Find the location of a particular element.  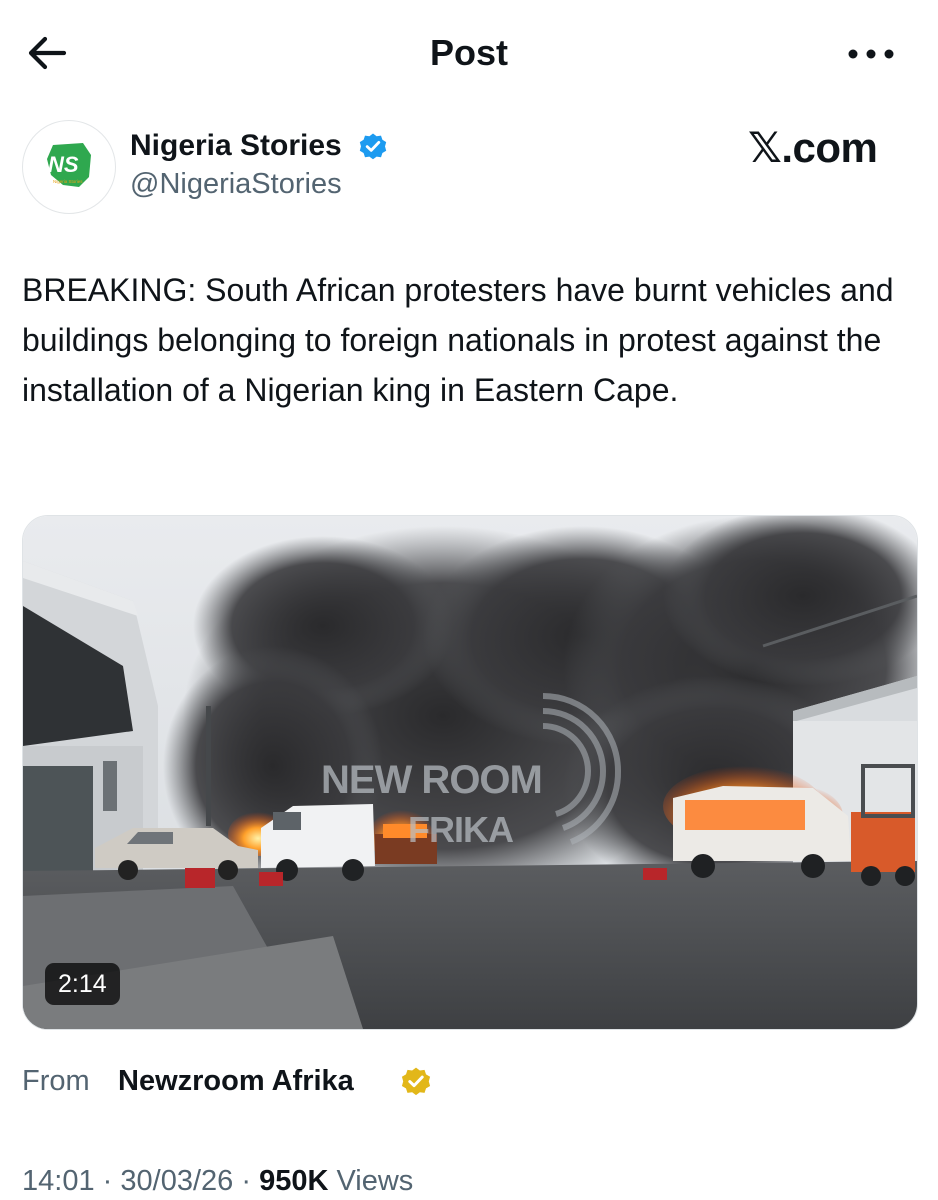

author-display-name: Nigeria Stories is located at coordinates (236, 146).